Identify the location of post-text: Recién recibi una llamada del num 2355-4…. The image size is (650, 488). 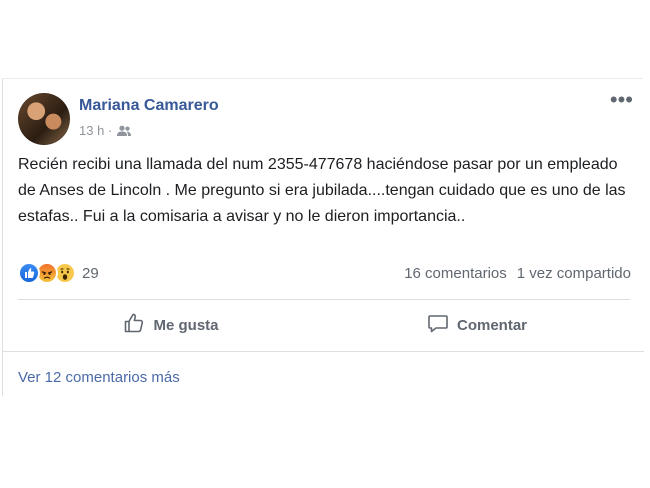
(322, 190).